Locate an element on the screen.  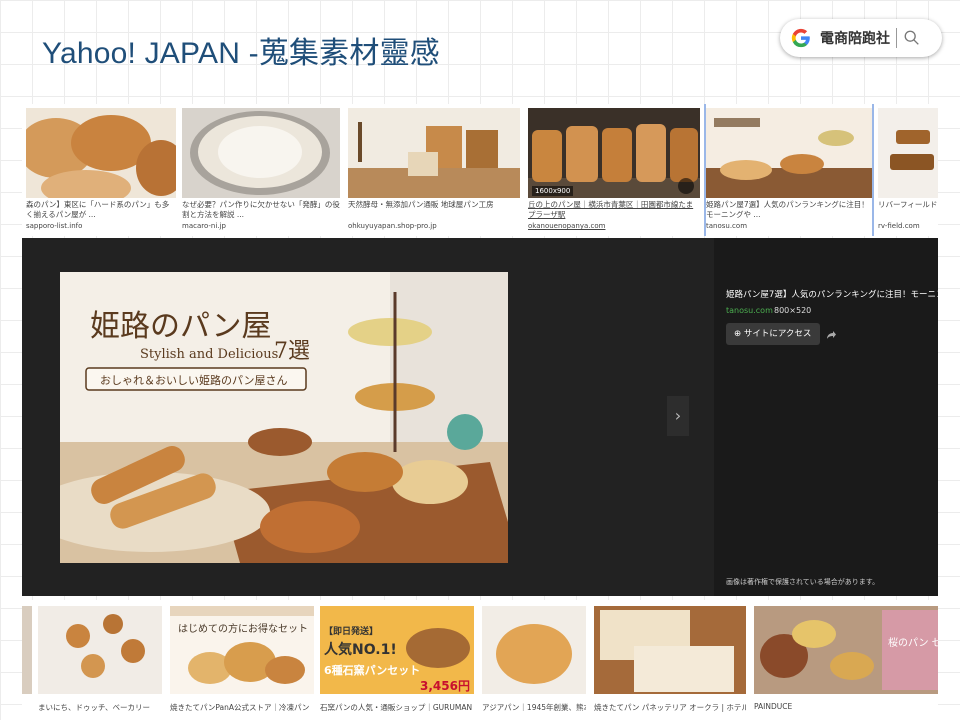
link-icon is located at coordinates (686, 186).